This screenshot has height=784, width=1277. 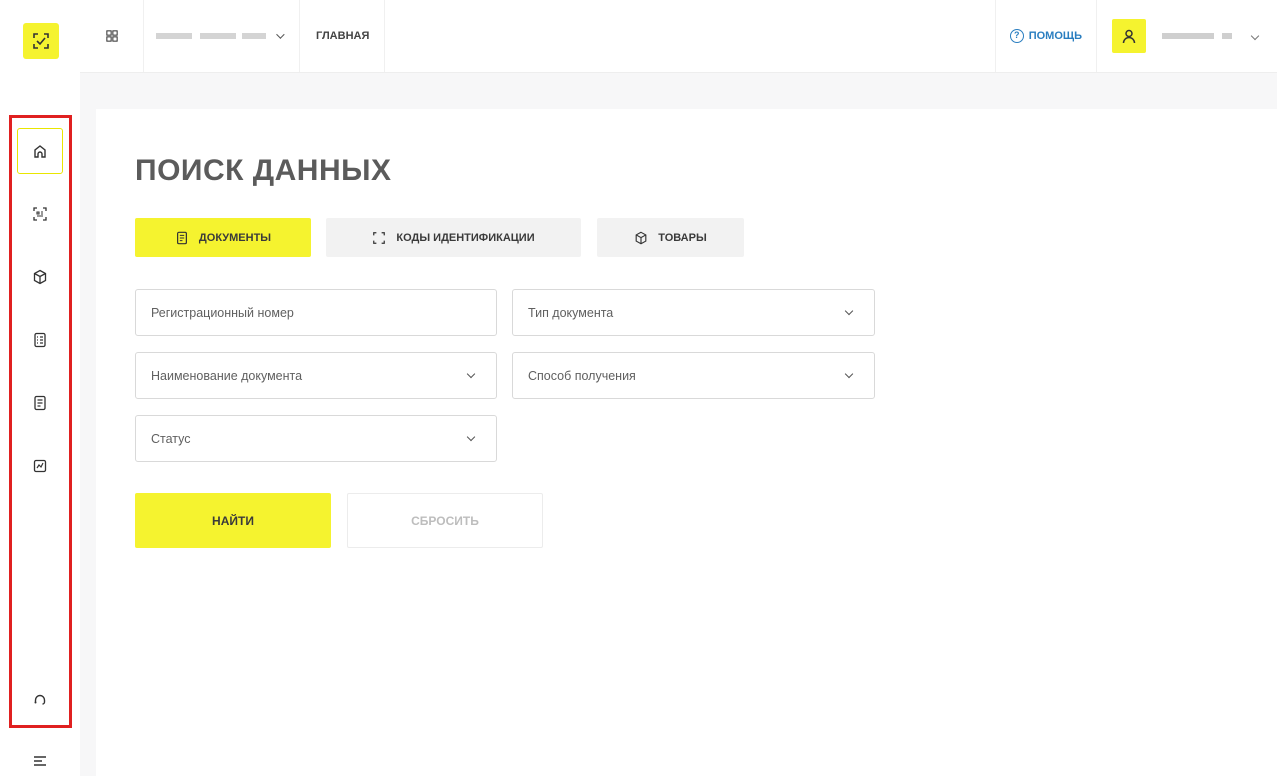 I want to click on tab-goods: ТОВАРЫ, so click(x=670, y=237).